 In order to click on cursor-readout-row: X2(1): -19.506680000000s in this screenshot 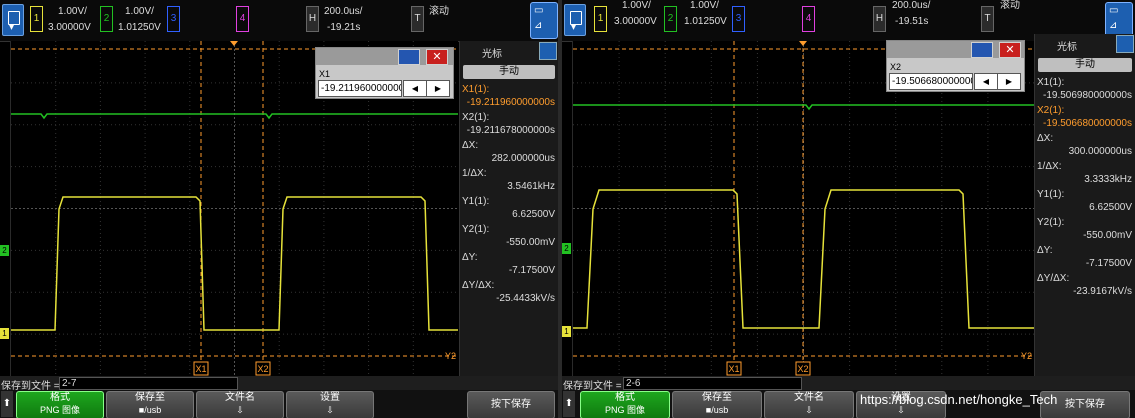, I will do `click(1084, 117)`.